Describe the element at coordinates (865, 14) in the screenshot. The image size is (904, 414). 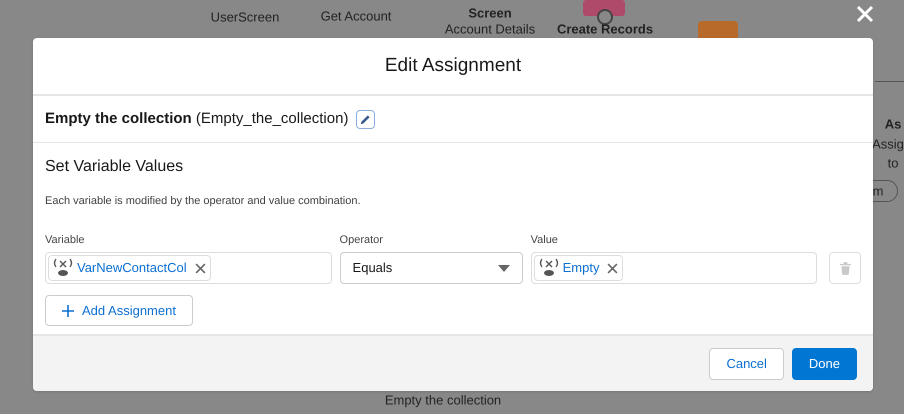
I see `close-icon` at that location.